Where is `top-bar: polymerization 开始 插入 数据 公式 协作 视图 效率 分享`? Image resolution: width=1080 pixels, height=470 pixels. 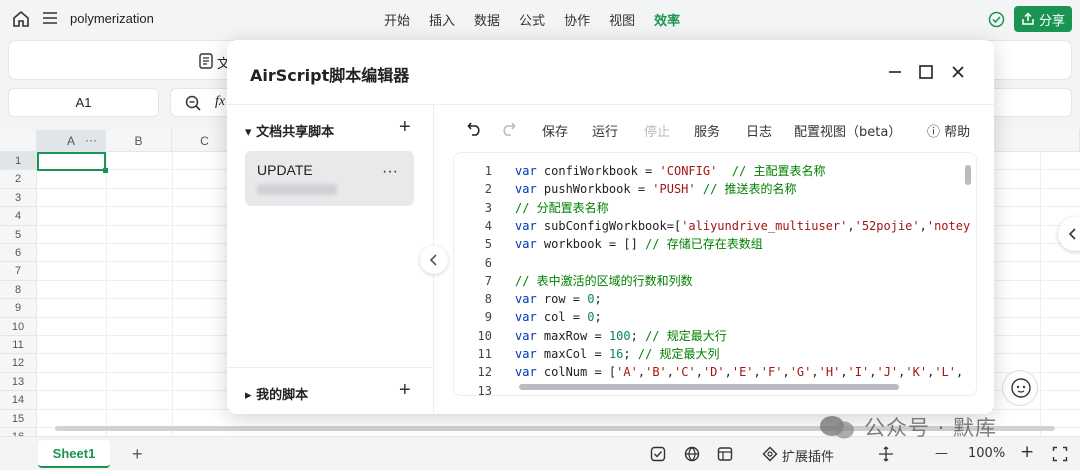
top-bar: polymerization 开始 插入 数据 公式 协作 视图 效率 分享 is located at coordinates (540, 19).